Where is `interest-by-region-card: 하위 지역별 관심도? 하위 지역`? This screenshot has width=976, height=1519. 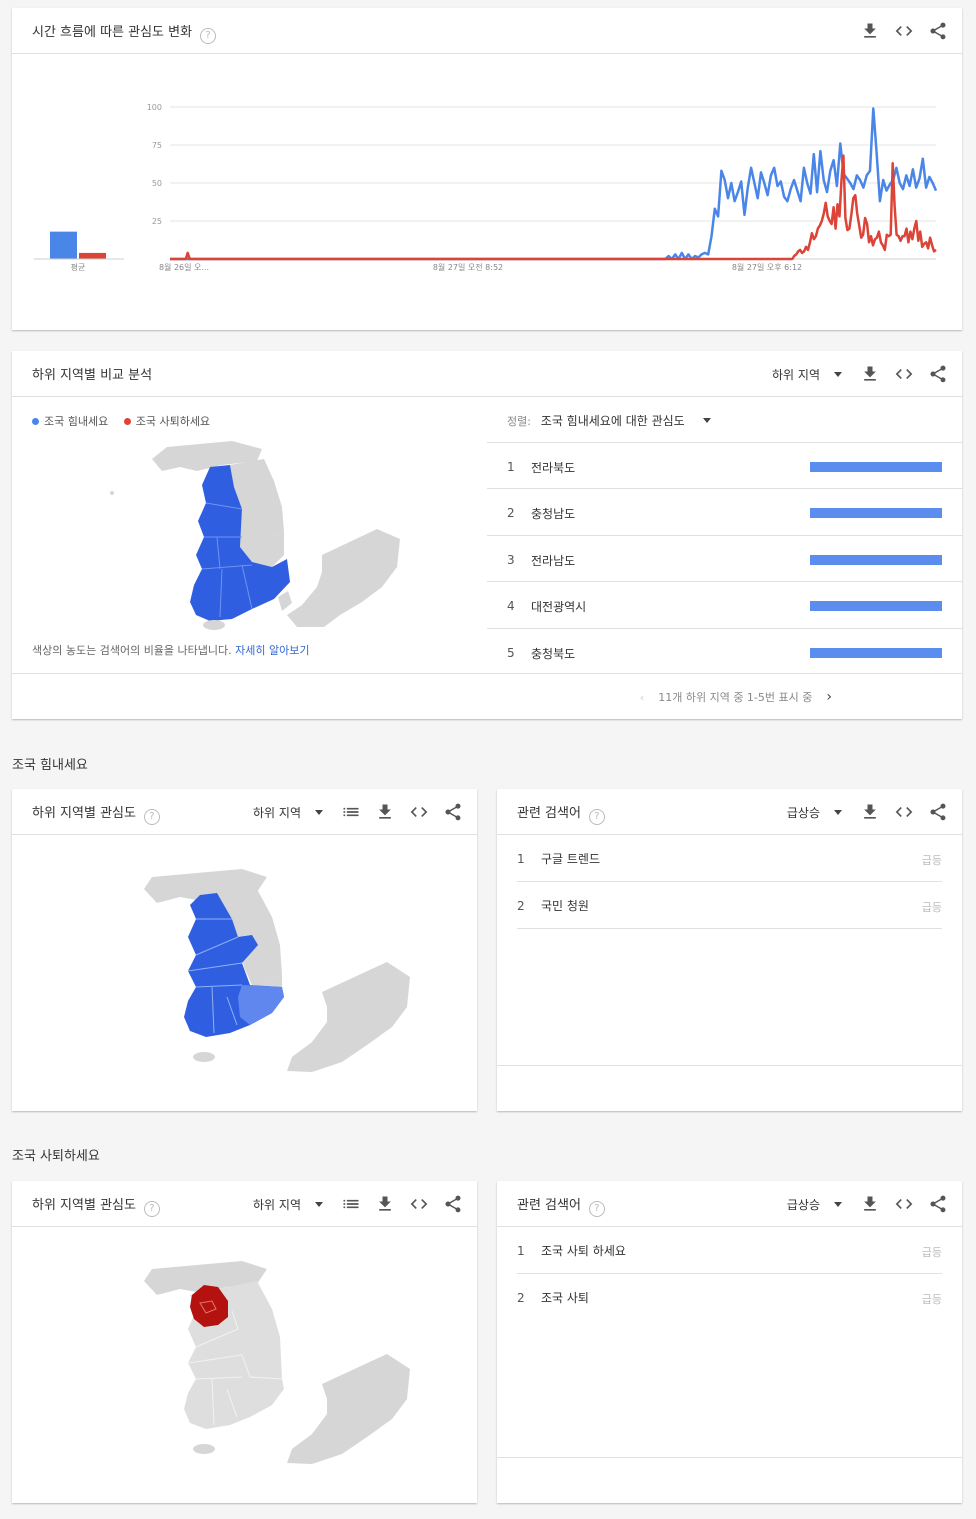
interest-by-region-card: 하위 지역별 관심도? 하위 지역 is located at coordinates (244, 950).